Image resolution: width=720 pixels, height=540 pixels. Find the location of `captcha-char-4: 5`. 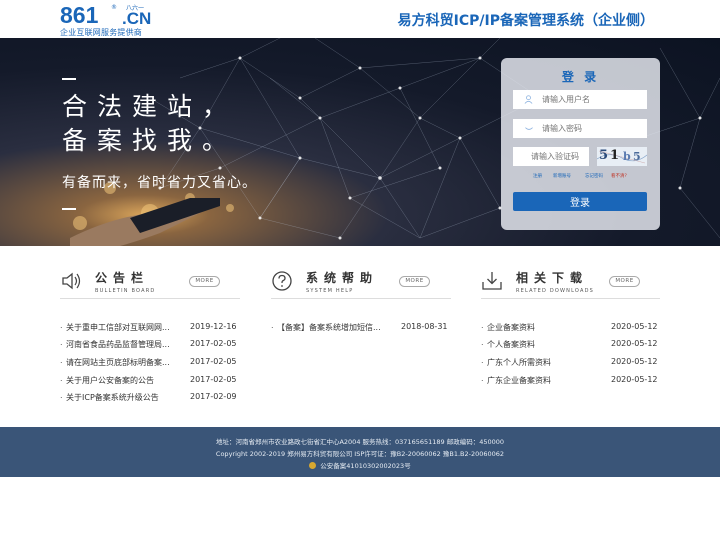

captcha-char-4: 5 is located at coordinates (637, 156).